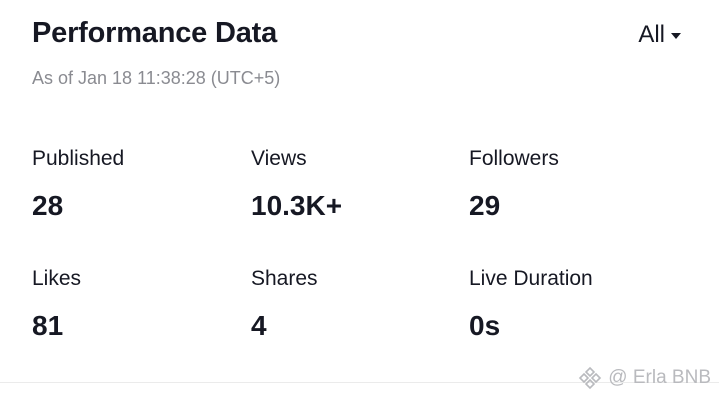 This screenshot has width=719, height=403. Describe the element at coordinates (284, 278) in the screenshot. I see `metric-label: Shares` at that location.